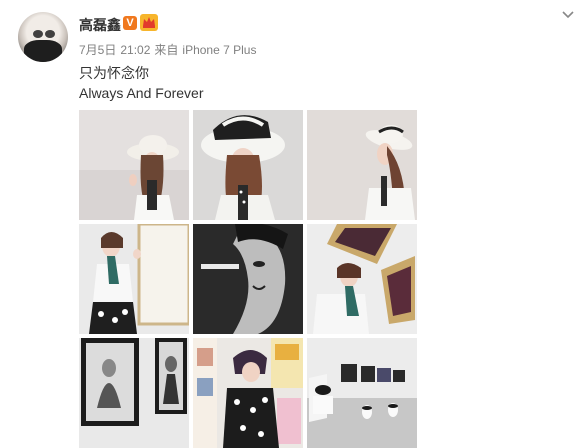 This screenshot has height=448, width=583. Describe the element at coordinates (166, 50) in the screenshot. I see `source-prefix: 来自` at that location.